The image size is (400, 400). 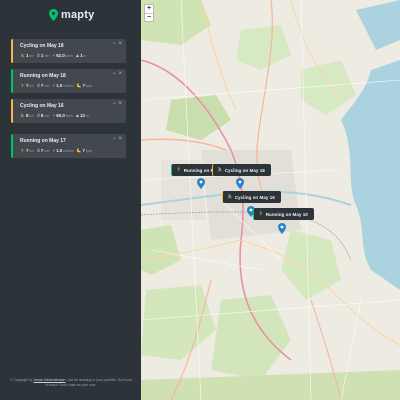 I want to click on workout-detail: ⛰ 1 m, so click(x=81, y=55).